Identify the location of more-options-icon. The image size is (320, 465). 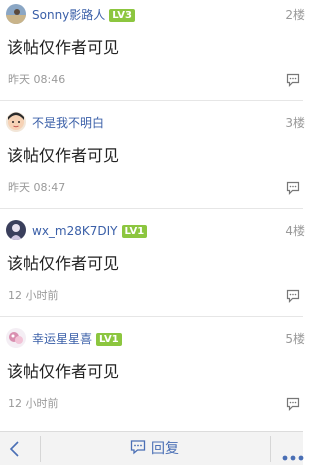
(294, 453).